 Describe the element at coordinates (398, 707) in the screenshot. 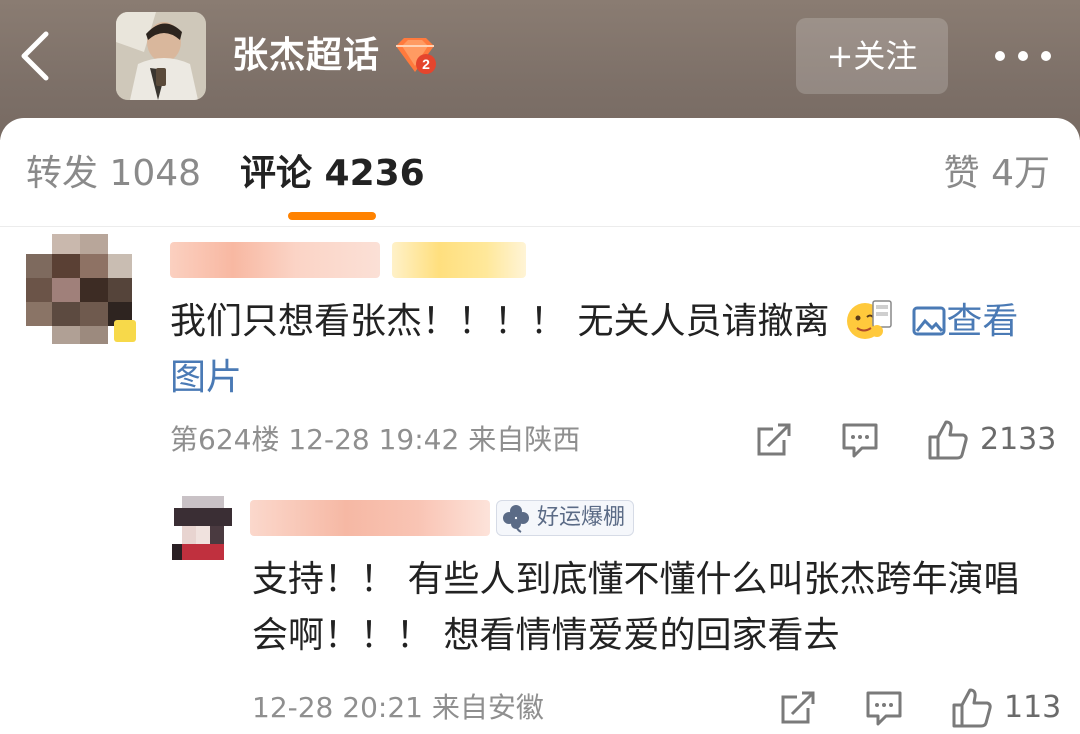

I see `reply-meta: 12-28 20:21 来自安徽` at that location.